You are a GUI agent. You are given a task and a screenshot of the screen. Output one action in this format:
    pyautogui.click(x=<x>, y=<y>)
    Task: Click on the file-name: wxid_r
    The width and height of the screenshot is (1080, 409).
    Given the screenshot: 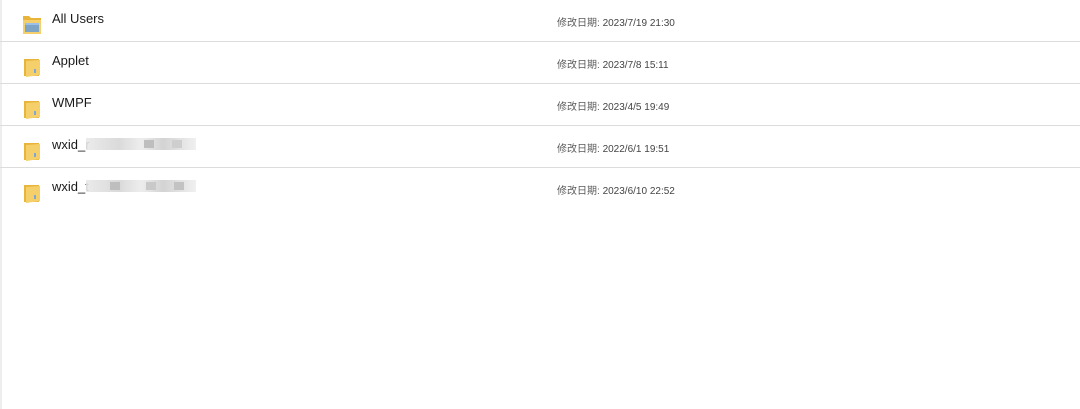 What is the action you would take?
    pyautogui.click(x=71, y=144)
    